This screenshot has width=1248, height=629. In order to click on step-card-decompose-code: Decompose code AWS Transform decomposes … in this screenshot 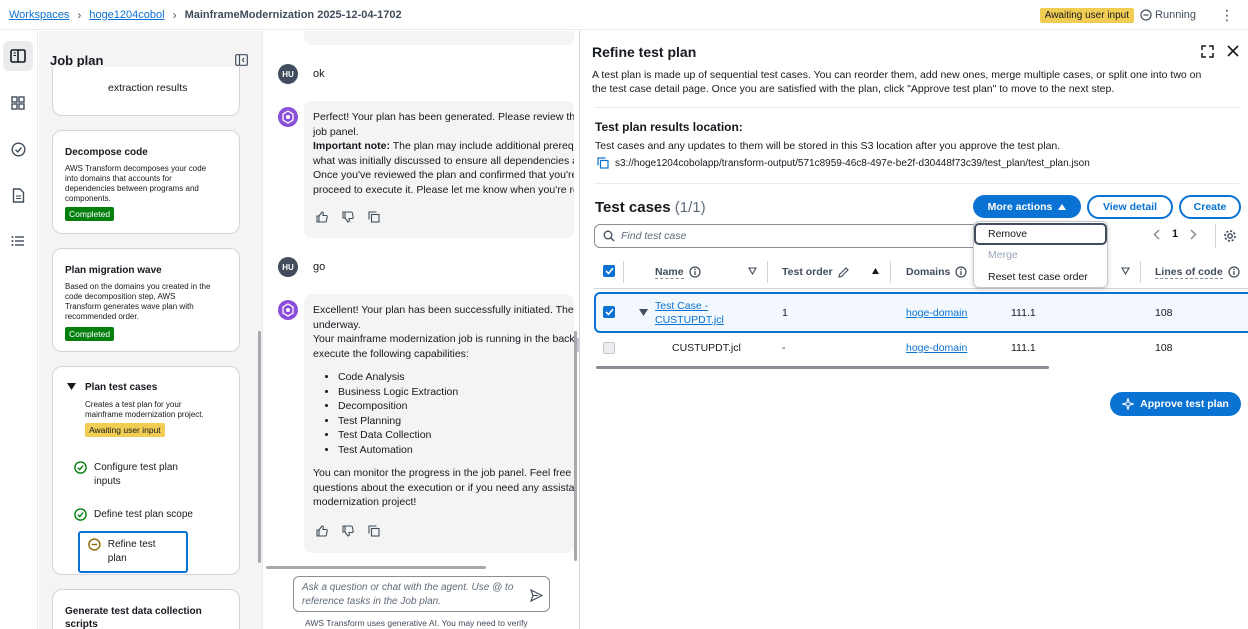, I will do `click(146, 182)`.